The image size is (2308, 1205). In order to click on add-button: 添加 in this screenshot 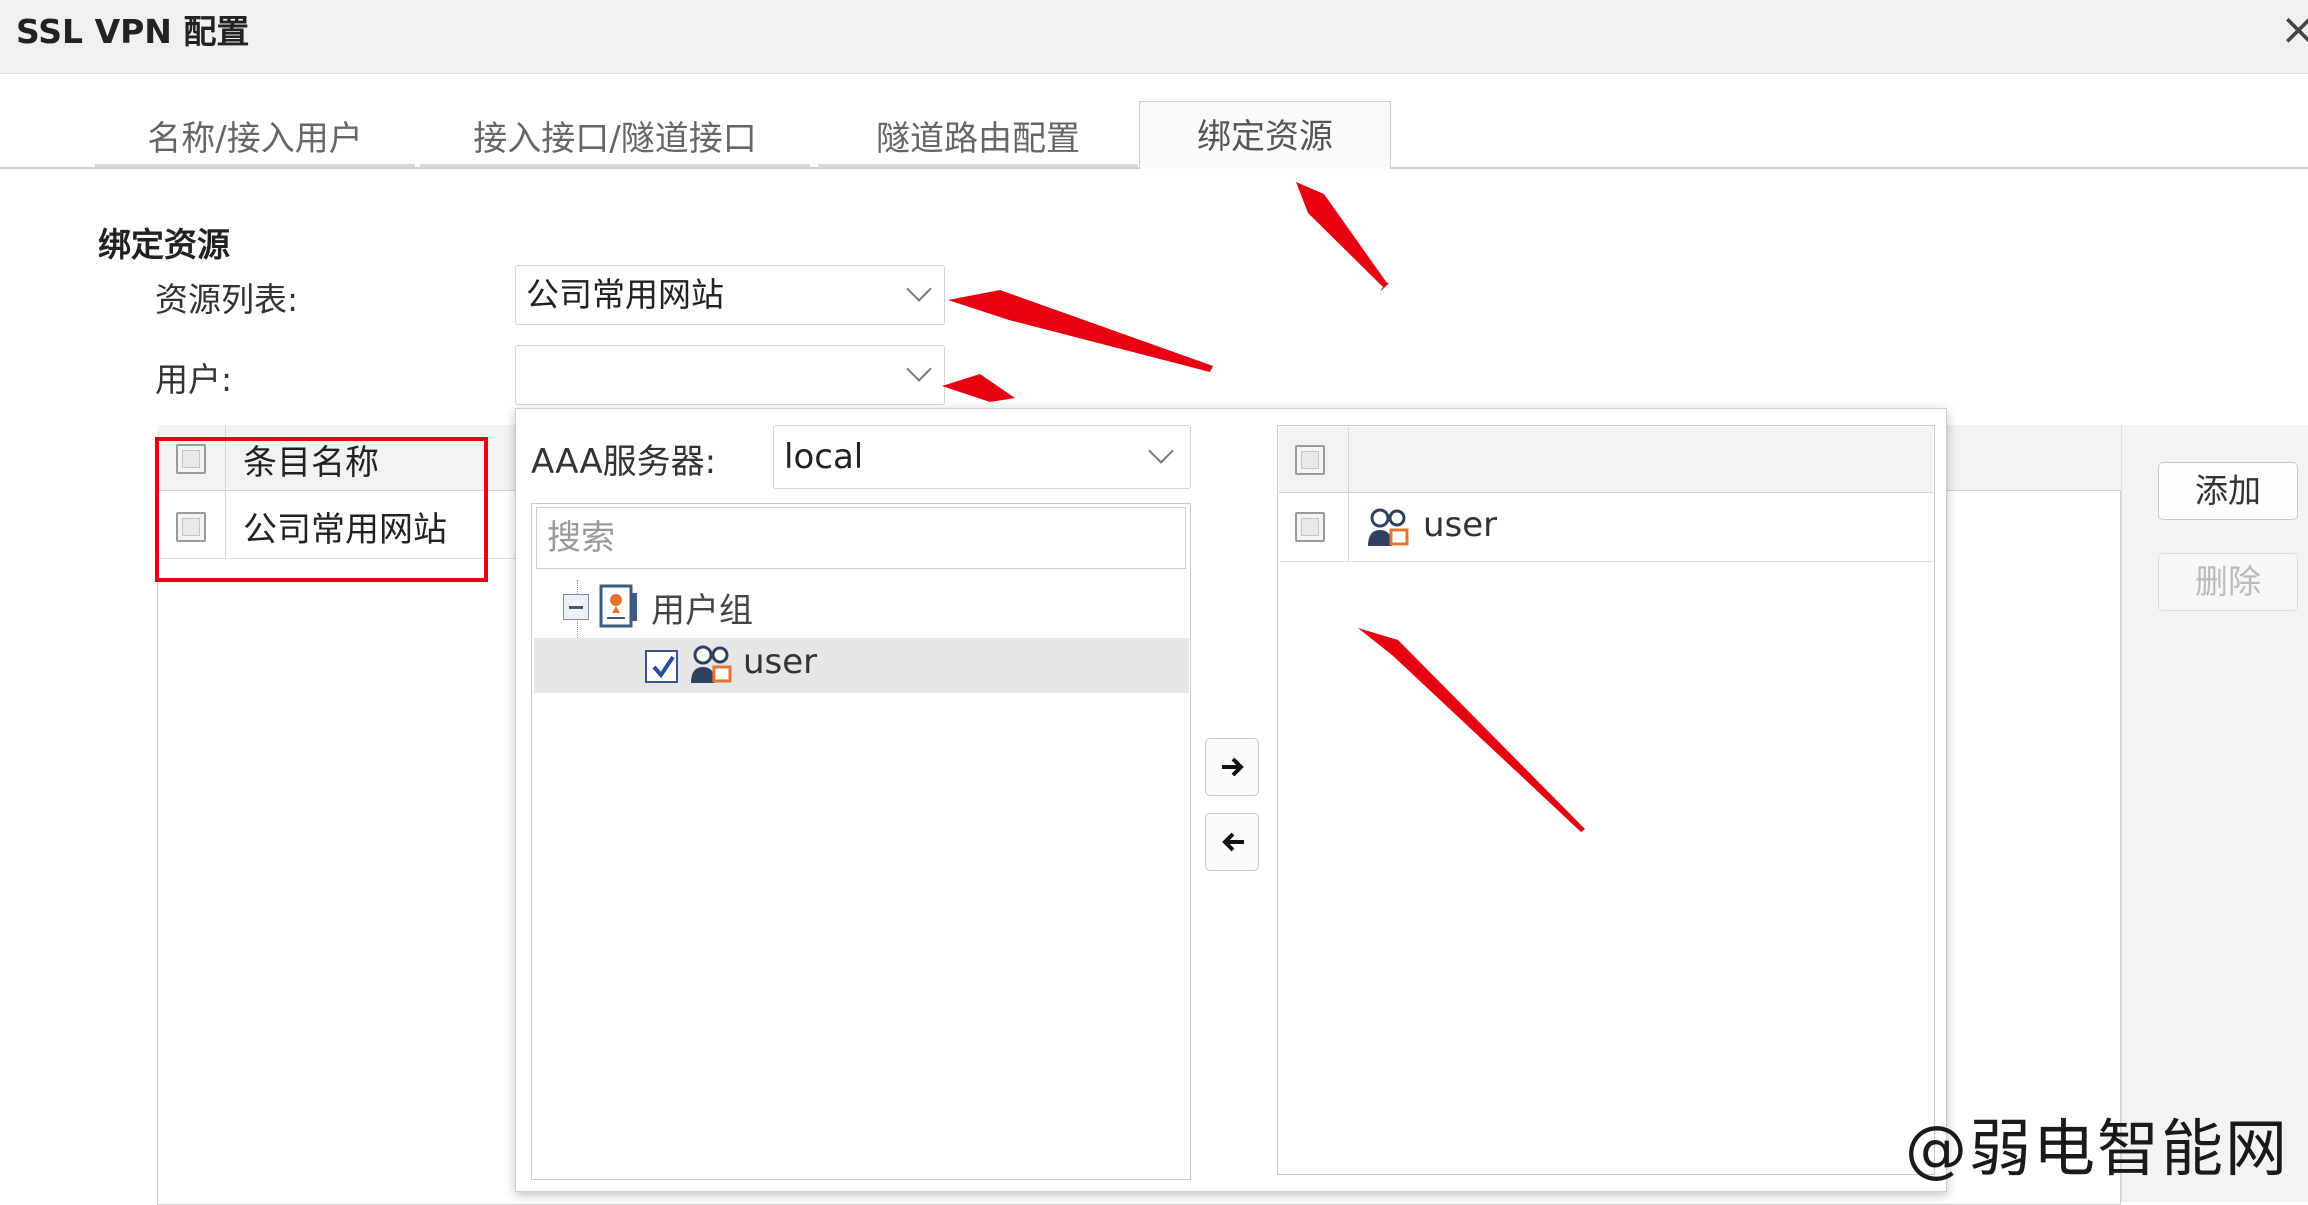, I will do `click(2228, 491)`.